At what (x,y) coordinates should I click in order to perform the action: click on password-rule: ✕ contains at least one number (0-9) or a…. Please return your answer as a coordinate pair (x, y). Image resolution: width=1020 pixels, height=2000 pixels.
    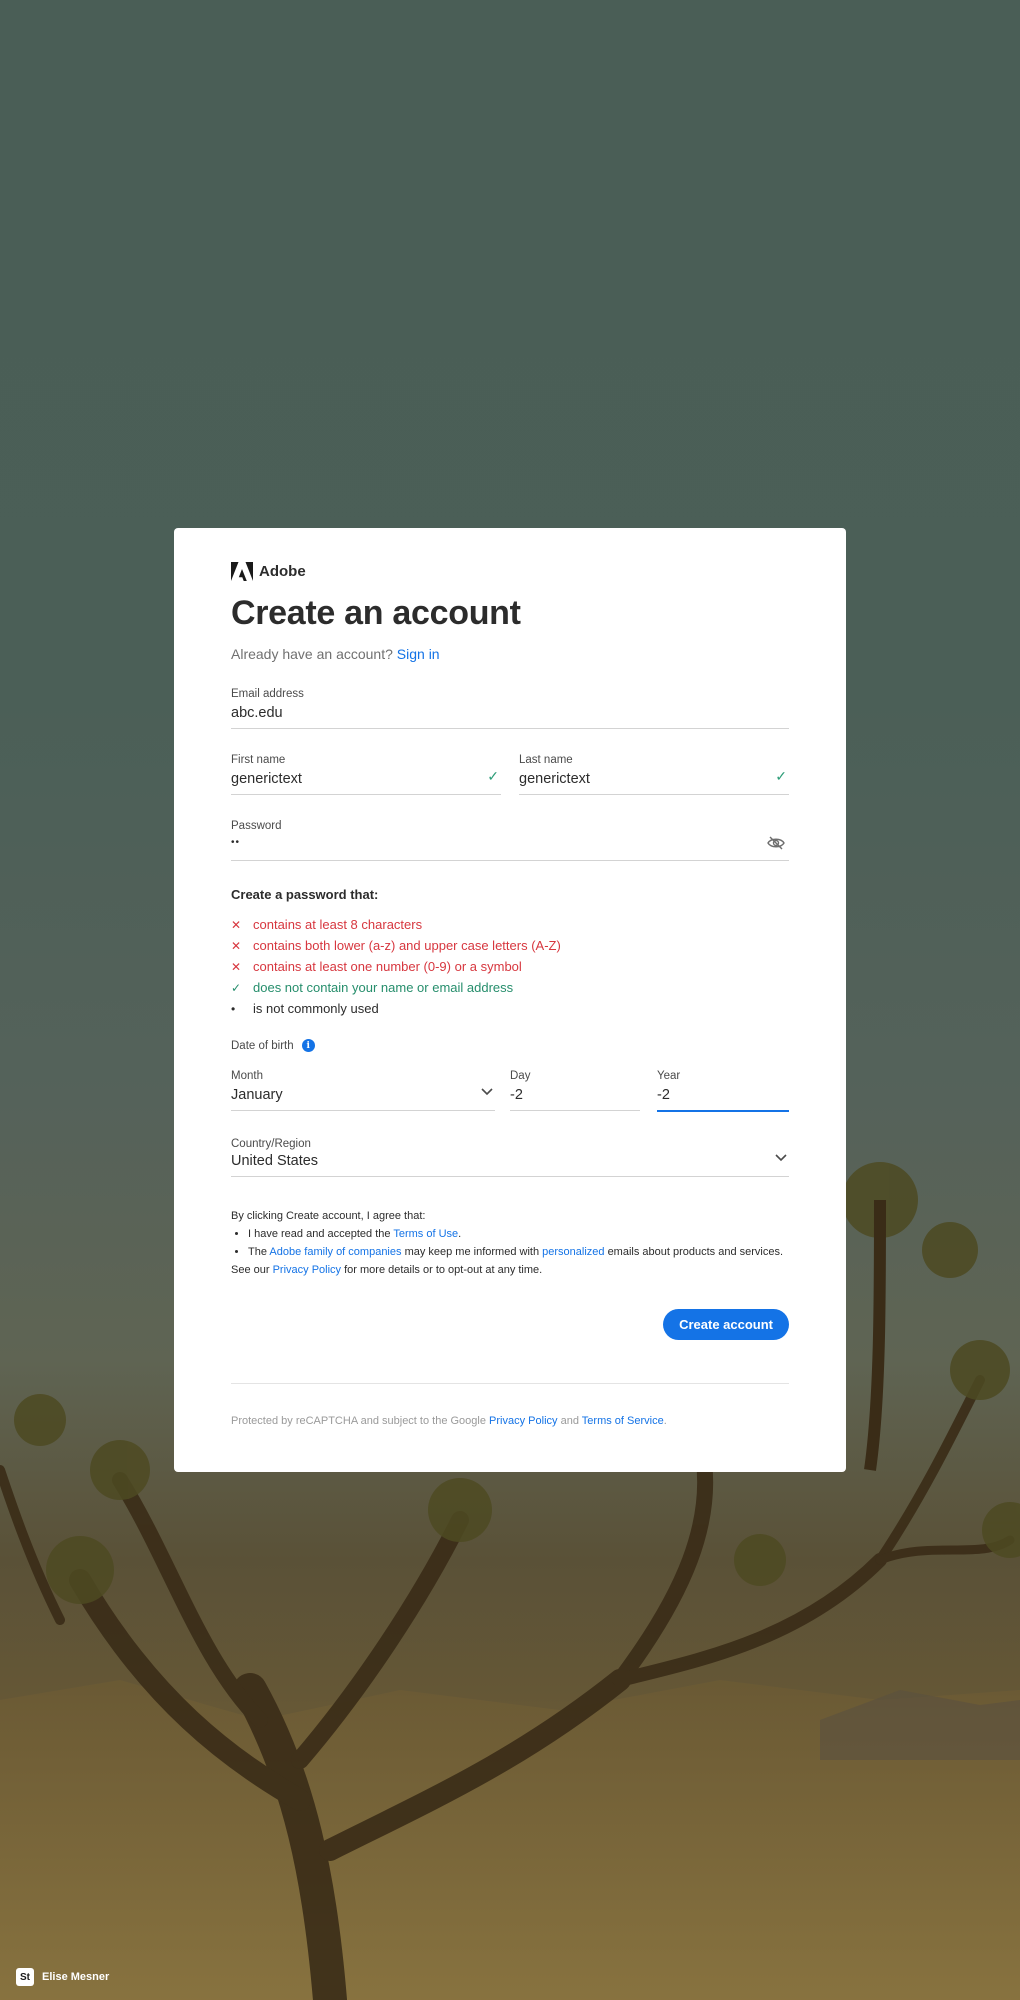
    Looking at the image, I should click on (376, 966).